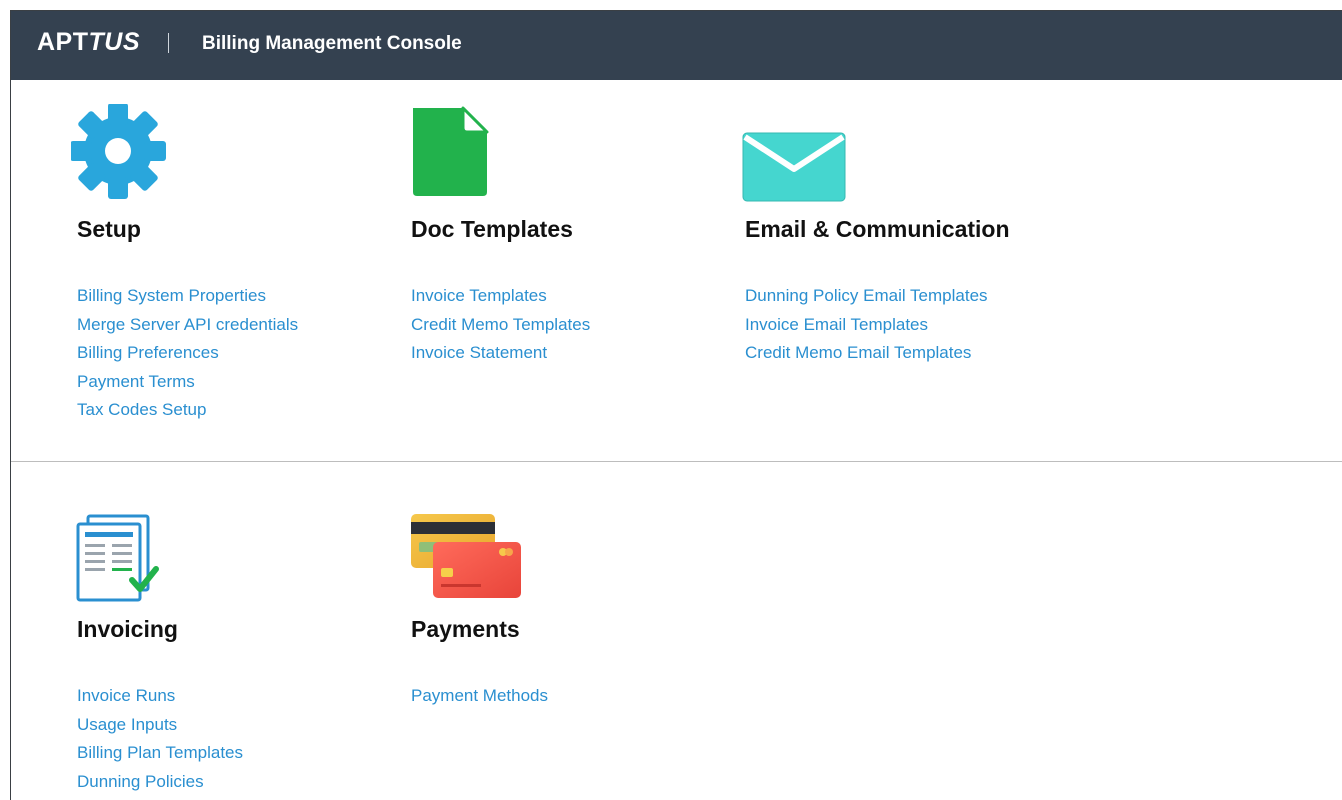  What do you see at coordinates (798, 141) in the screenshot?
I see `envelope-icon` at bounding box center [798, 141].